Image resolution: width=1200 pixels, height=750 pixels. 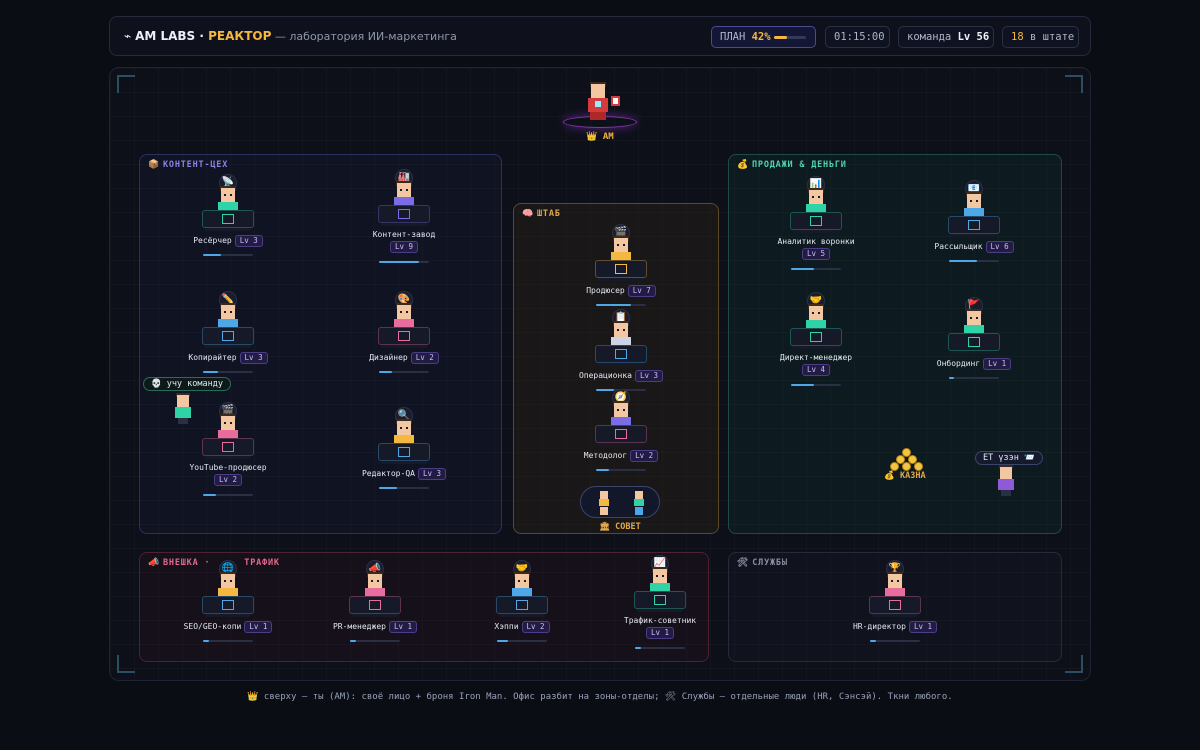 I want to click on agent-name: Контент-завод, so click(x=404, y=234).